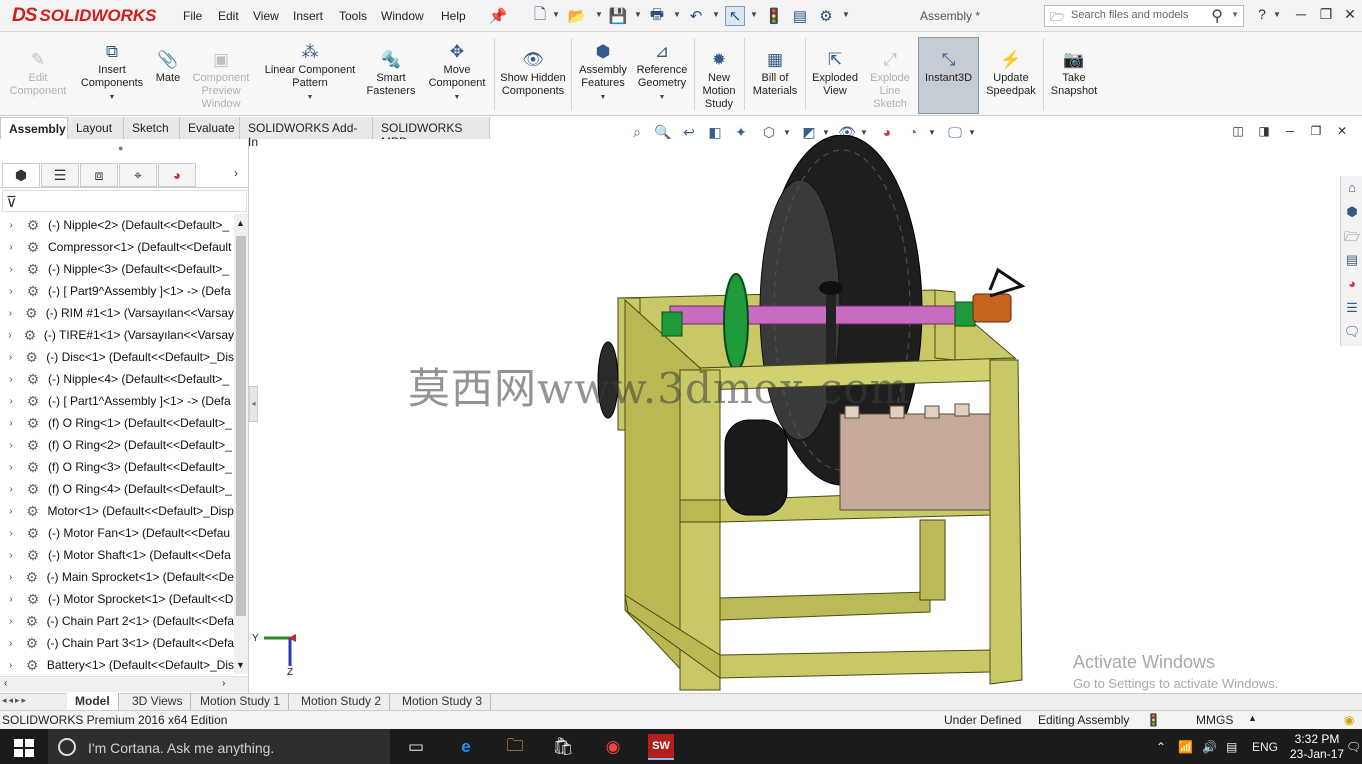 Image resolution: width=1362 pixels, height=764 pixels. What do you see at coordinates (1011, 73) in the screenshot?
I see `update-speedpak-button: ⚡ Update Speedpak` at bounding box center [1011, 73].